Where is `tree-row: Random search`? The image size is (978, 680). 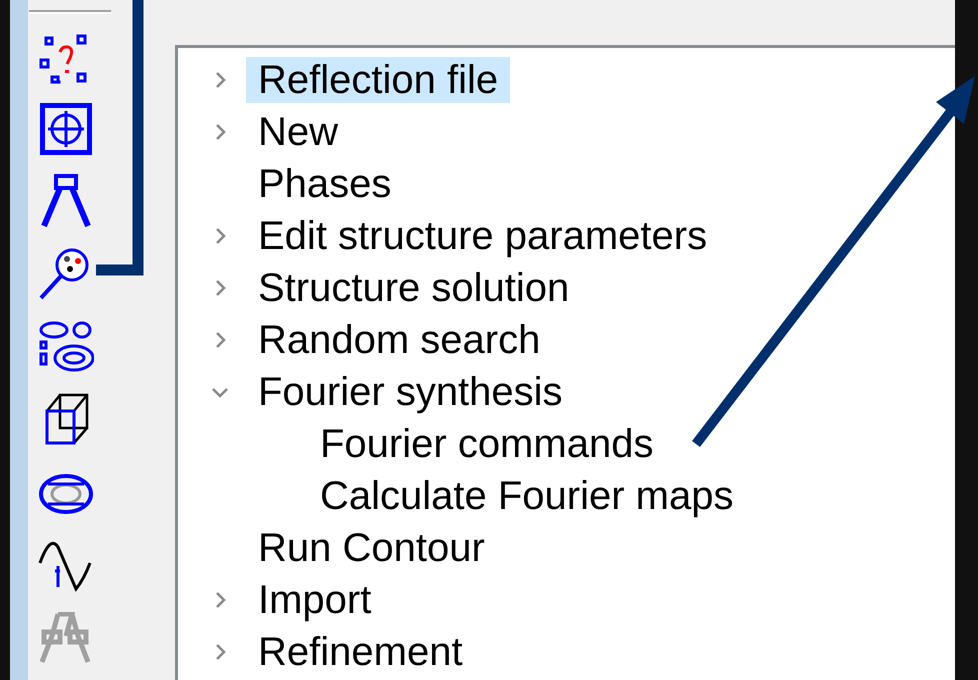 tree-row: Random search is located at coordinates (566, 340).